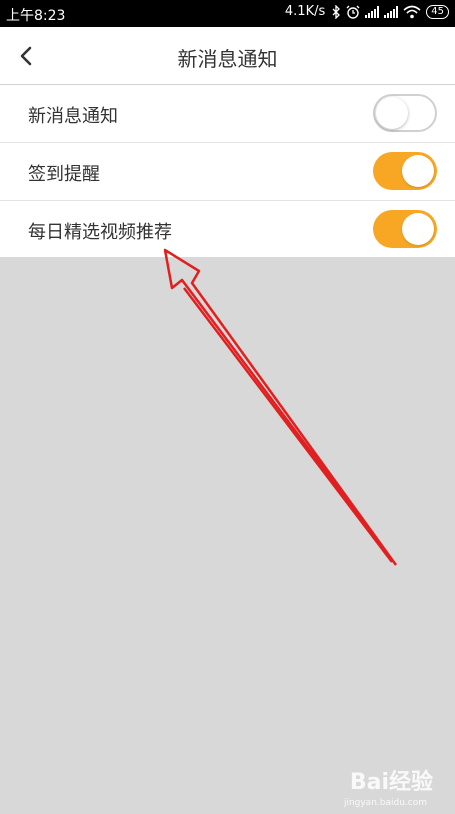  Describe the element at coordinates (64, 174) in the screenshot. I see `setting-label: 签到提醒` at that location.